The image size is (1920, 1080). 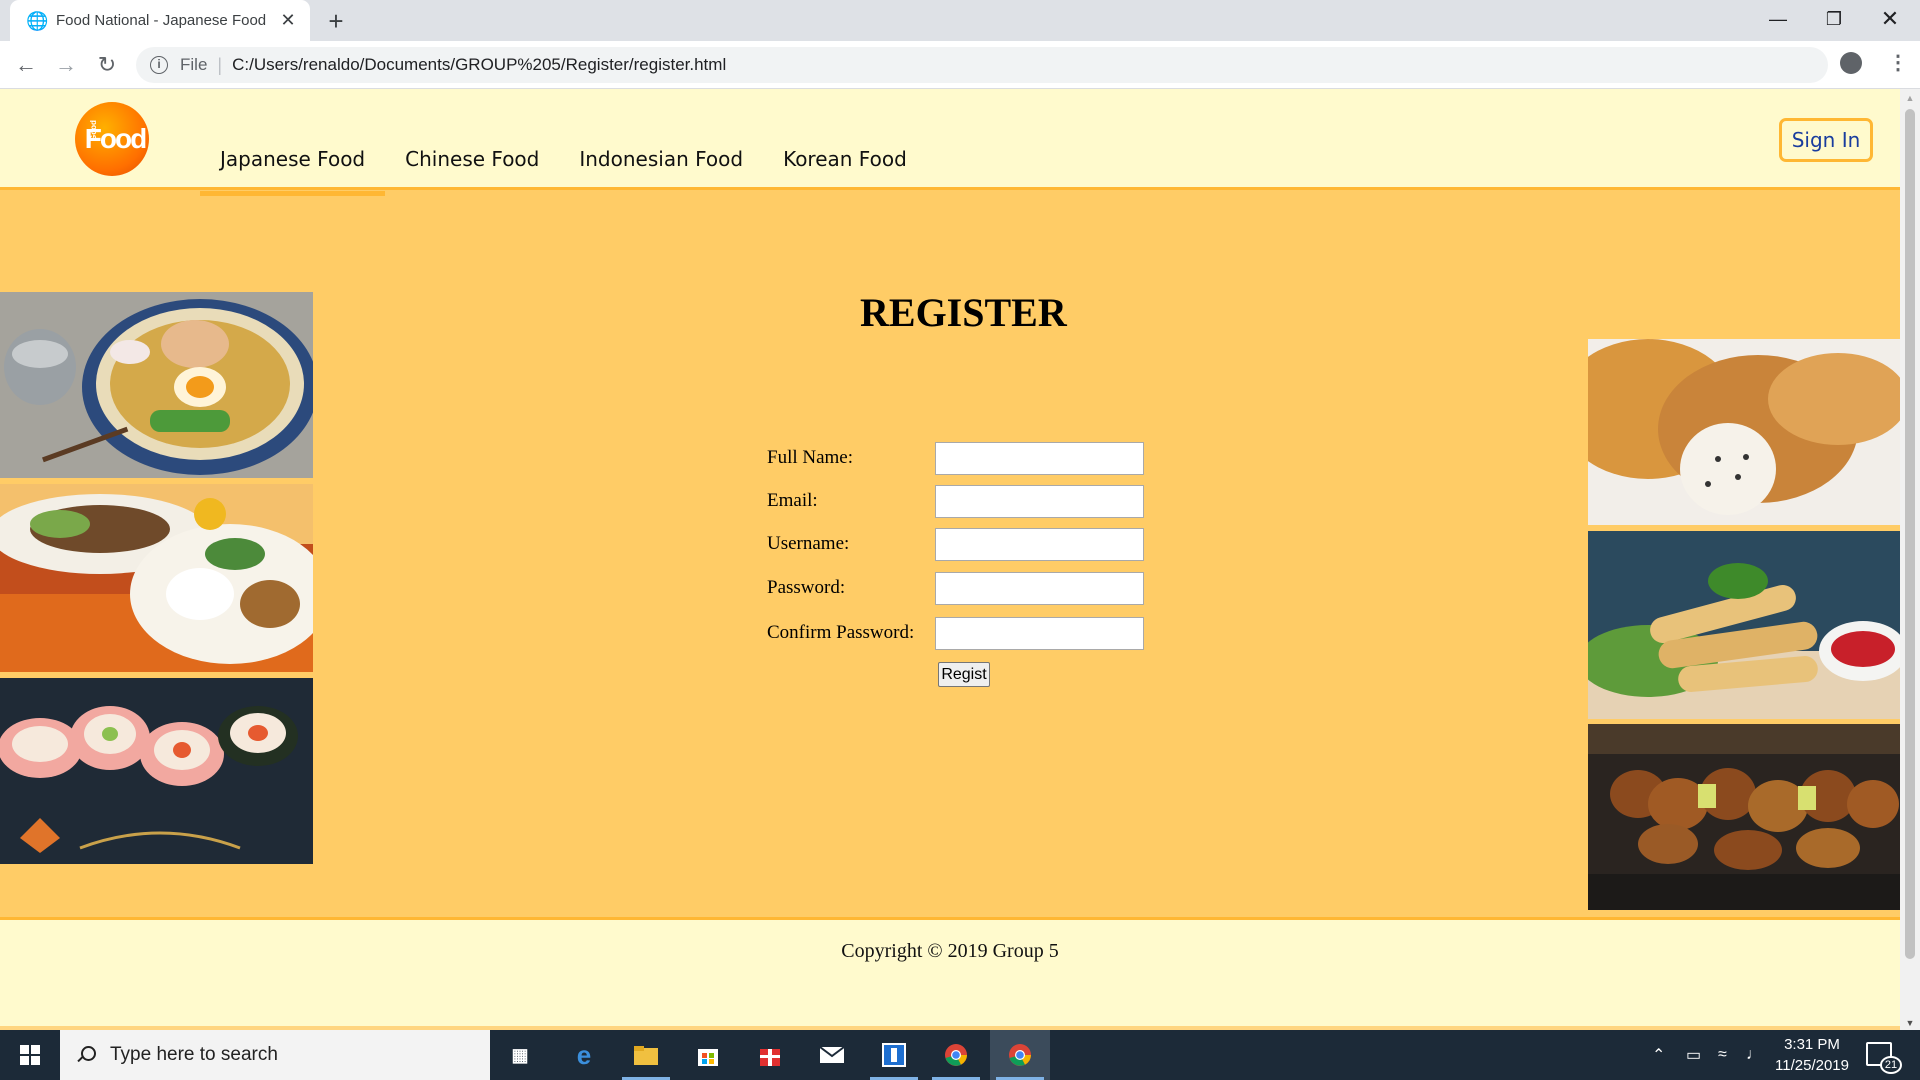 I want to click on battery-icon: ▭, so click(x=1693, y=1055).